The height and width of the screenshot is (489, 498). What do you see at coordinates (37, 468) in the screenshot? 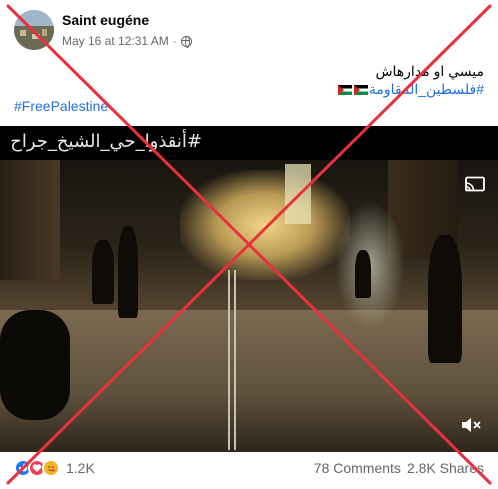
I see `reaction-icons` at bounding box center [37, 468].